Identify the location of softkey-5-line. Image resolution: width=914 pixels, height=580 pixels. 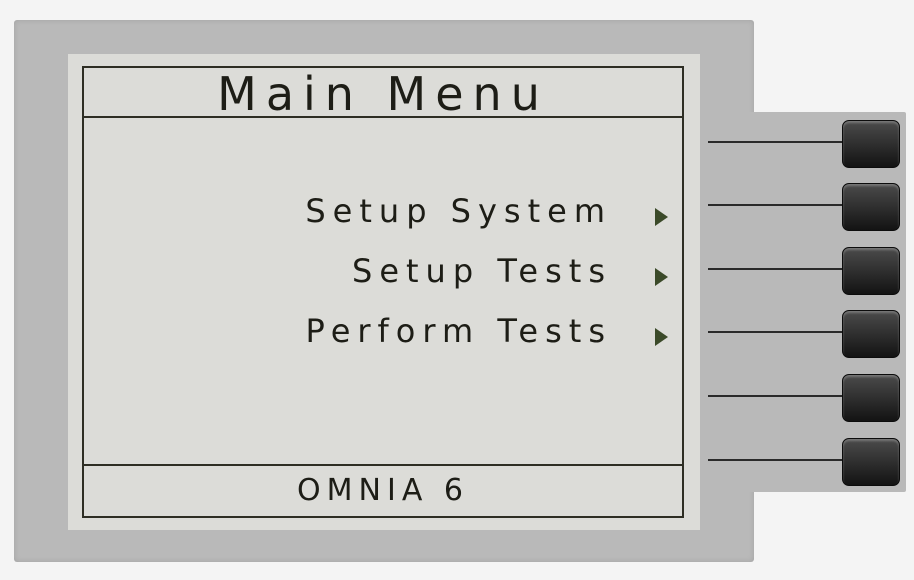
(779, 396).